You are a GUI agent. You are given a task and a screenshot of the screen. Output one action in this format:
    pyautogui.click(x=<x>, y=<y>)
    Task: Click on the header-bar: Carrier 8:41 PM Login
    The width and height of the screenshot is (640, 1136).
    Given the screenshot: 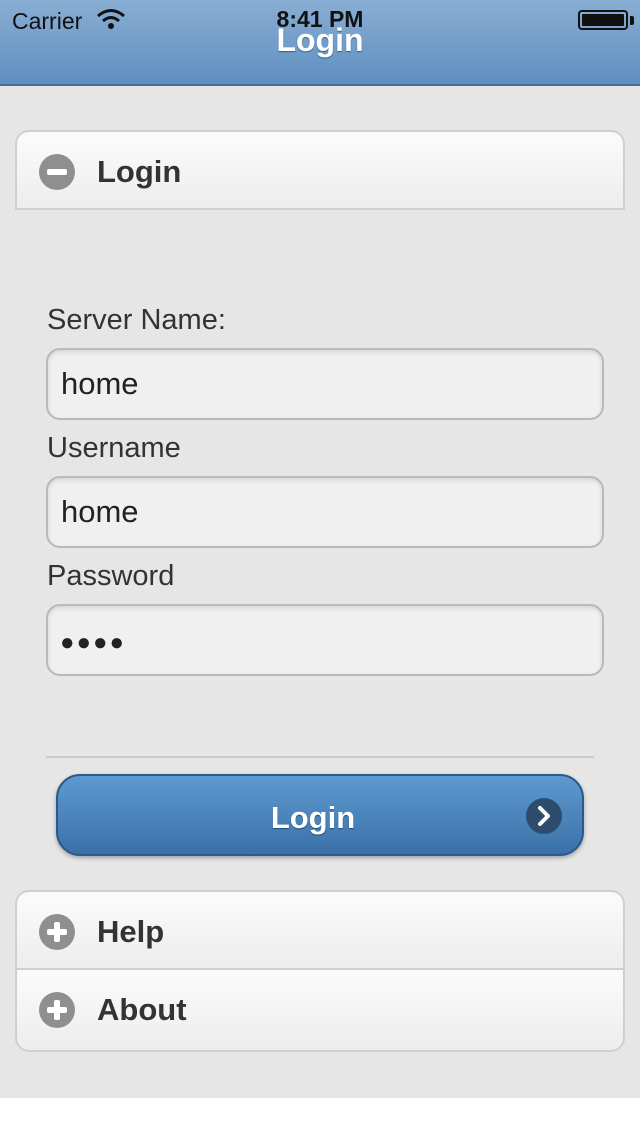 What is the action you would take?
    pyautogui.click(x=320, y=43)
    